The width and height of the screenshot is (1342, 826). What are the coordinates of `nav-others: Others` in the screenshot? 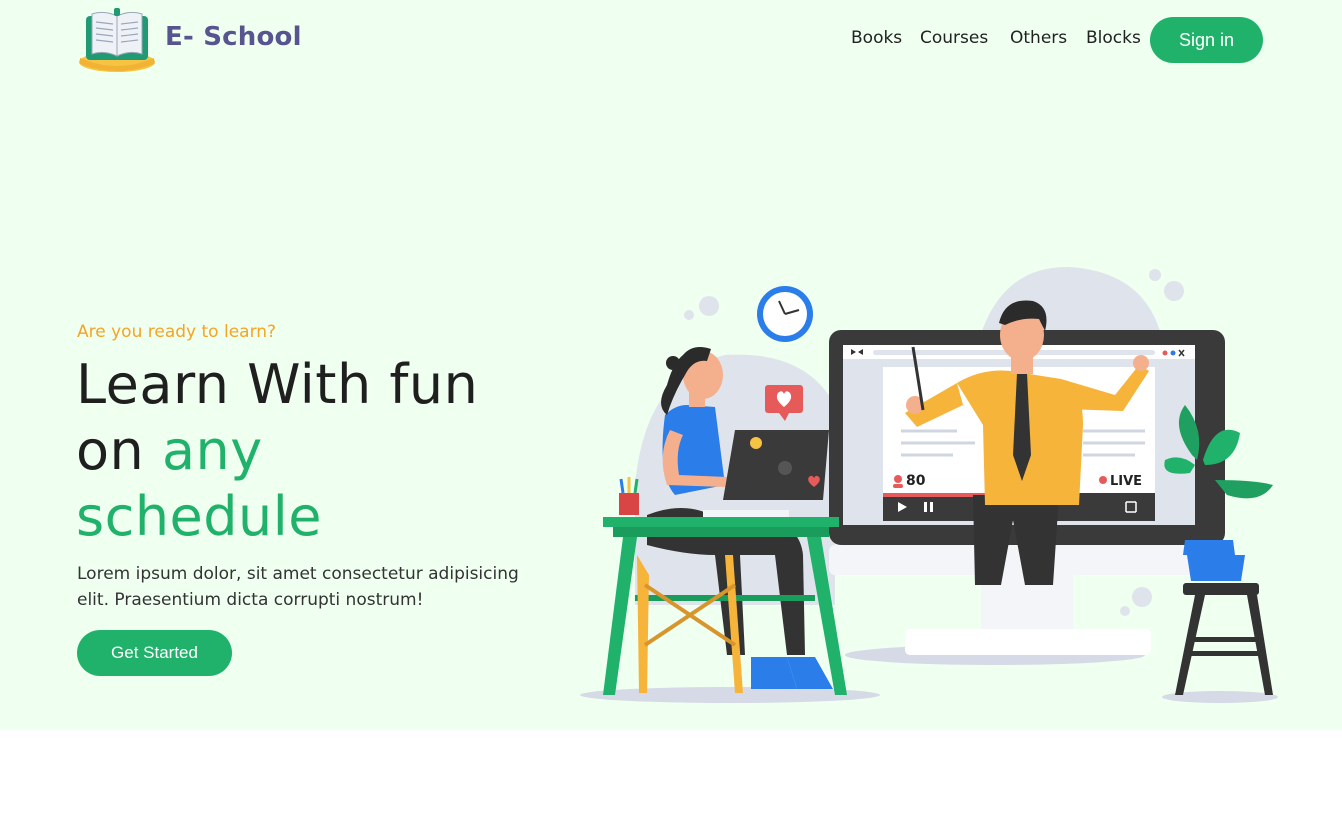 It's located at (1038, 38).